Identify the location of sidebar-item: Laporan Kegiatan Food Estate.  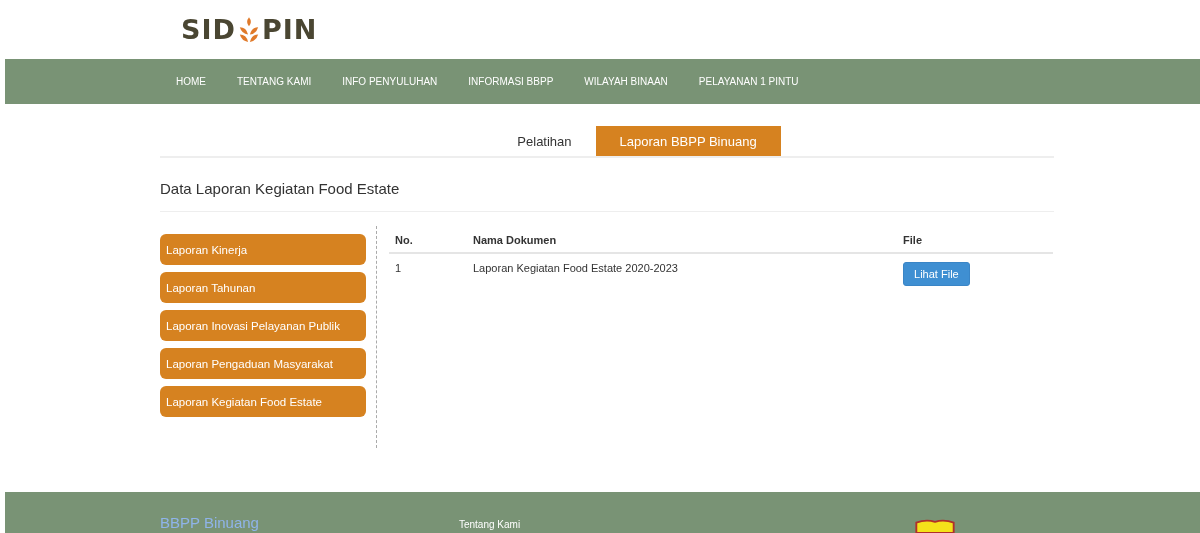
(263, 401).